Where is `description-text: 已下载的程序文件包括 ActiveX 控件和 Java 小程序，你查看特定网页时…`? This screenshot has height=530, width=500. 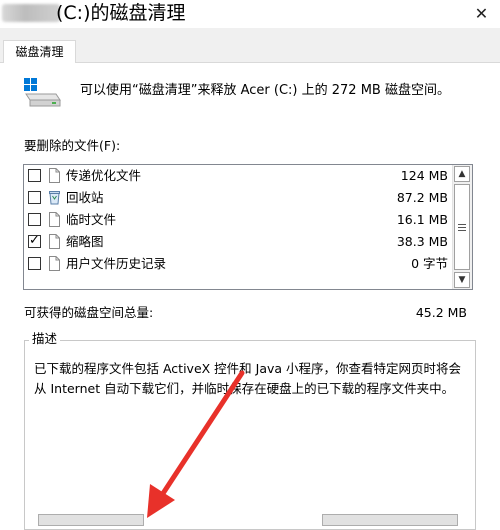 description-text: 已下载的程序文件包括 ActiveX 控件和 Java 小程序，你查看特定网页时… is located at coordinates (248, 378).